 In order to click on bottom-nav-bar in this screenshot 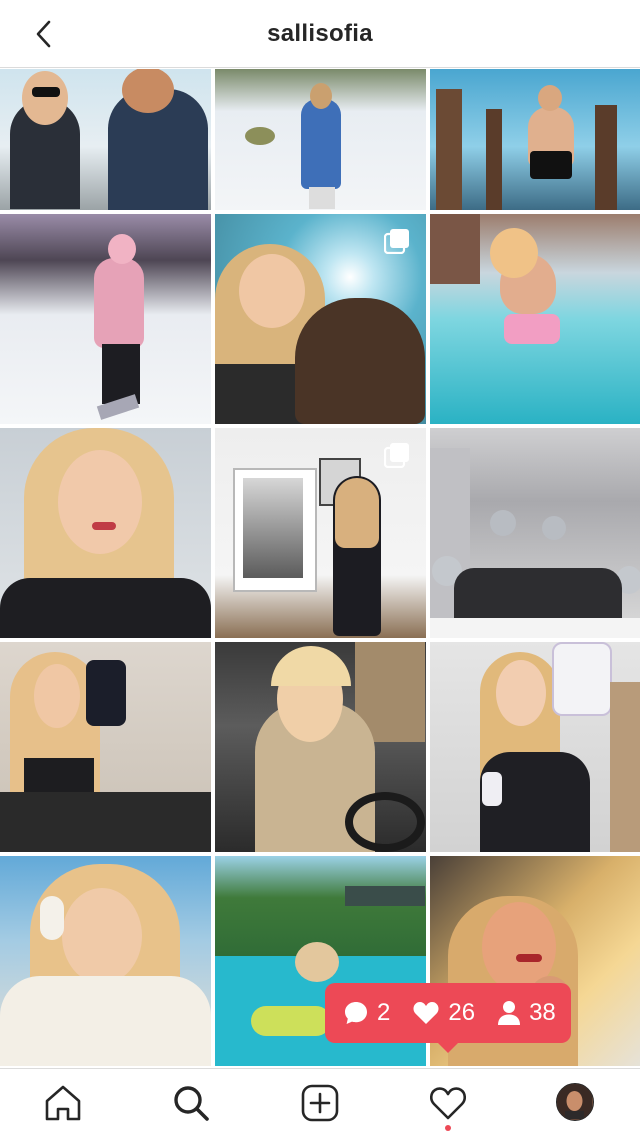, I will do `click(320, 1103)`.